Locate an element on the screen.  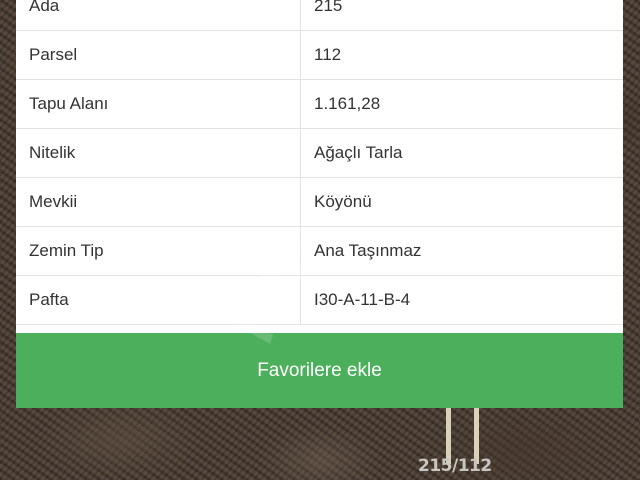
detail-row-parsel: Parsel 112 is located at coordinates (319, 55).